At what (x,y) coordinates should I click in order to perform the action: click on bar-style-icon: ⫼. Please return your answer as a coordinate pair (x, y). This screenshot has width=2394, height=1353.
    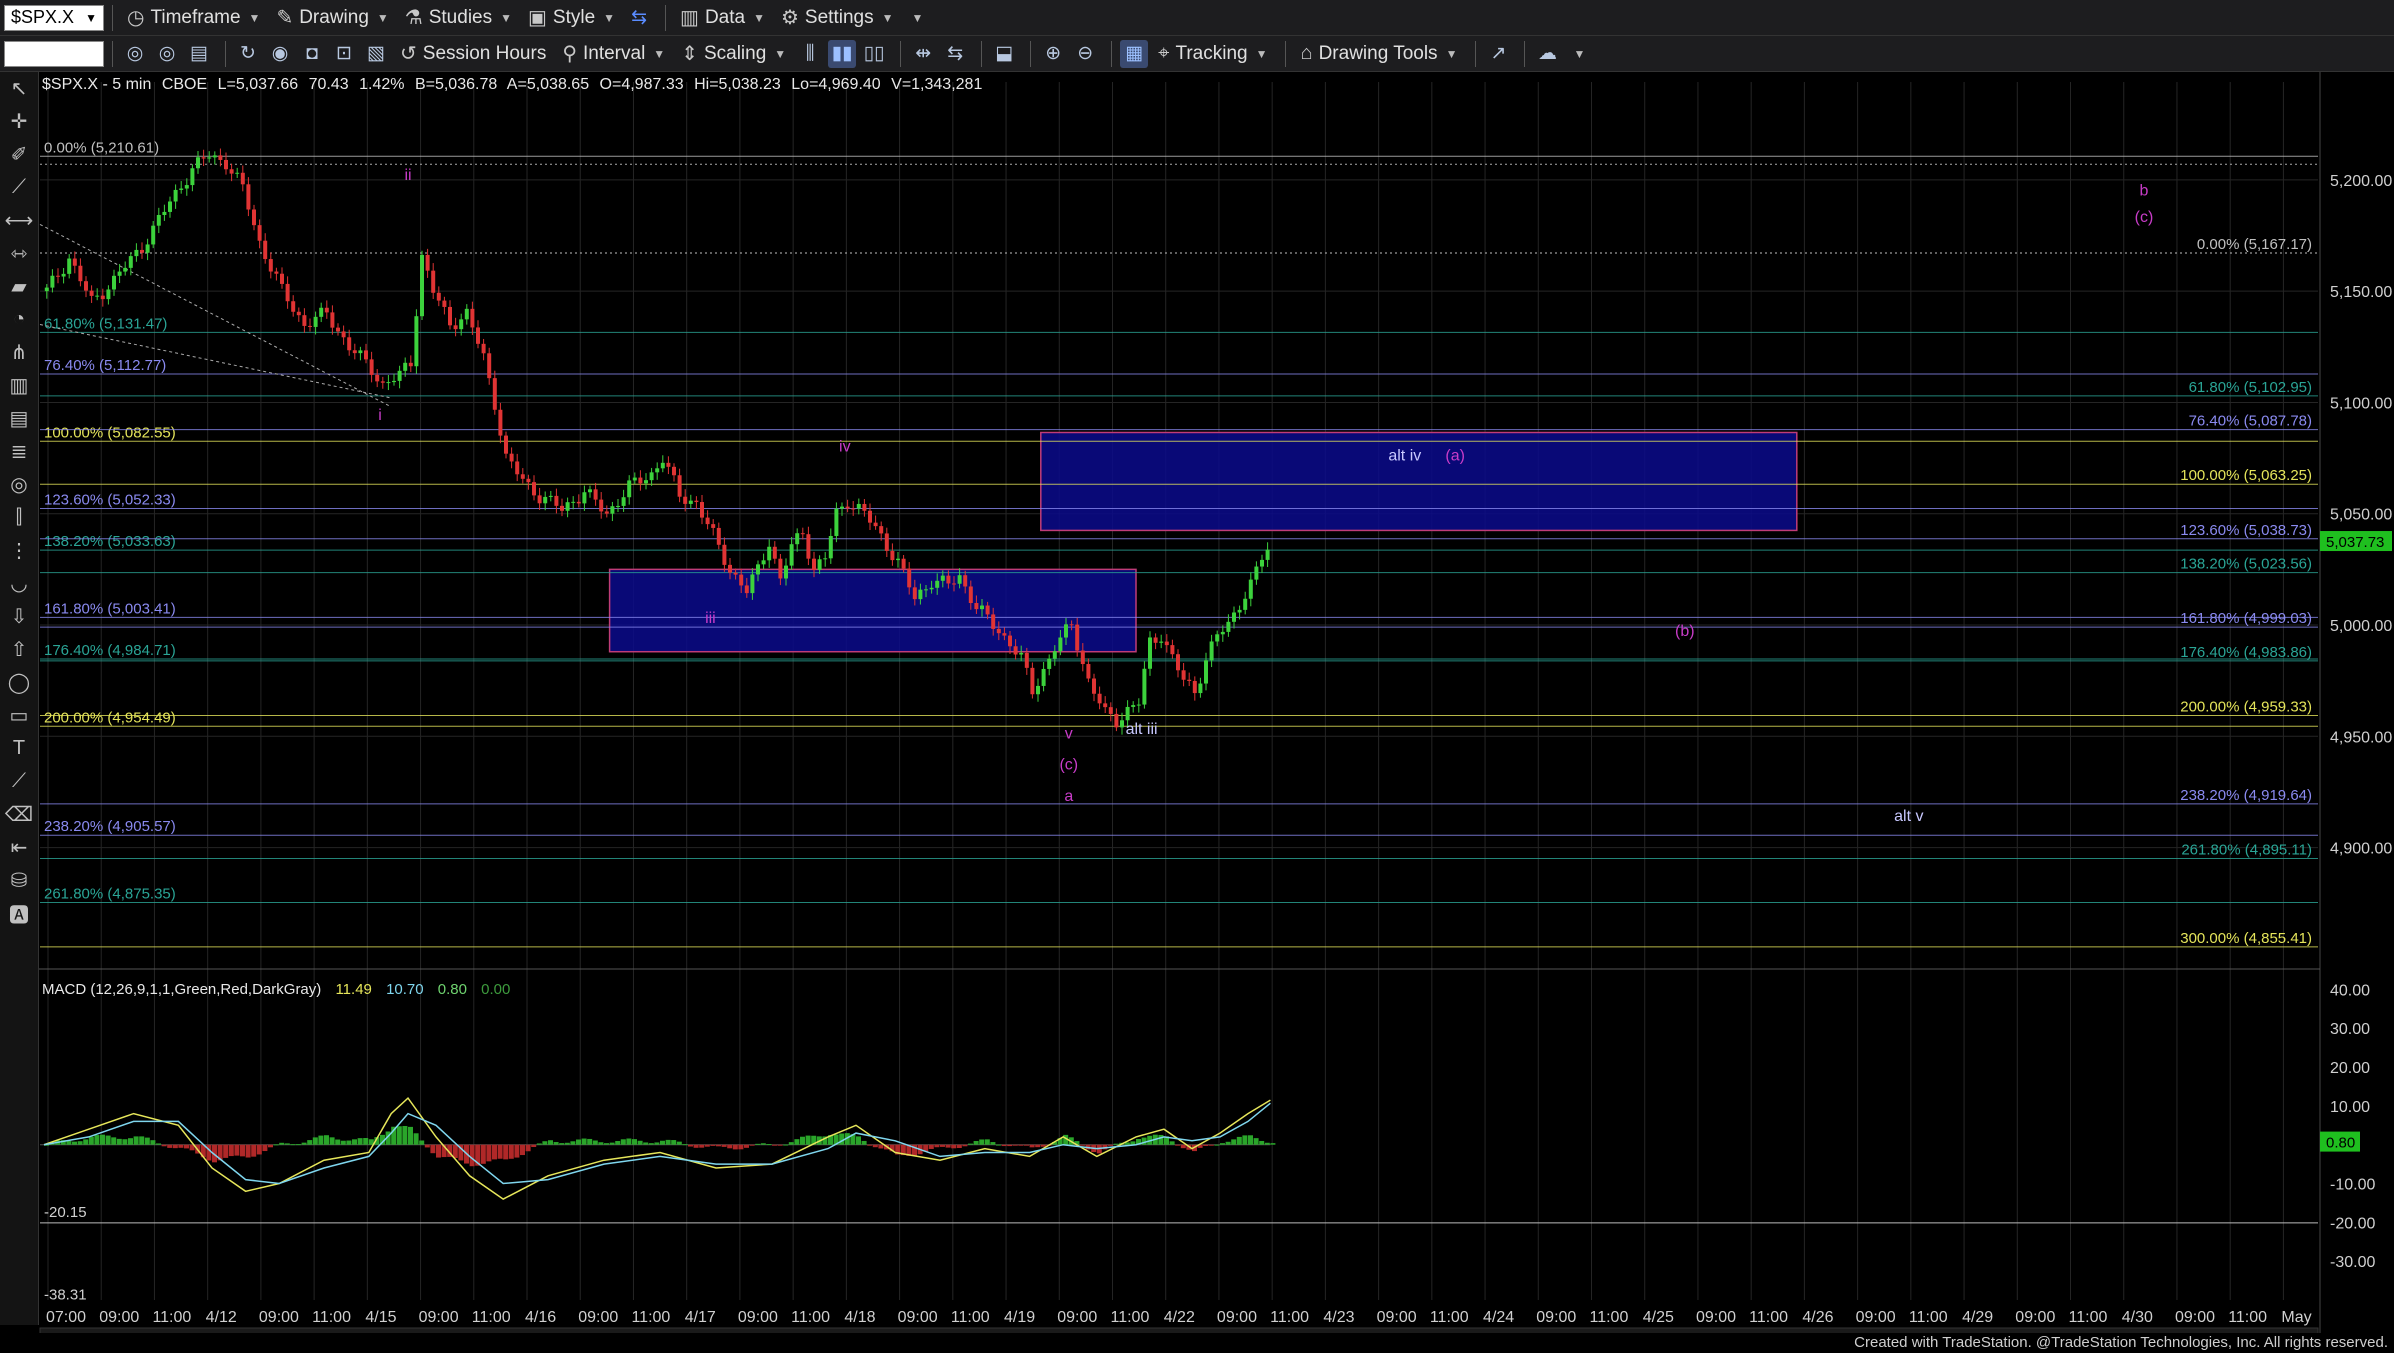
    Looking at the image, I should click on (810, 54).